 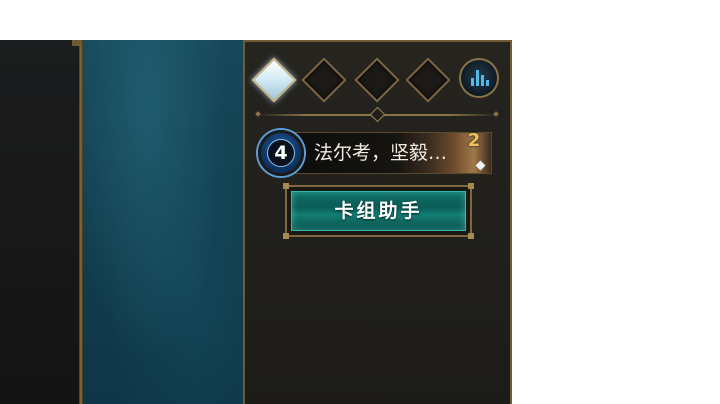 What do you see at coordinates (77, 43) in the screenshot?
I see `panel-border-corner` at bounding box center [77, 43].